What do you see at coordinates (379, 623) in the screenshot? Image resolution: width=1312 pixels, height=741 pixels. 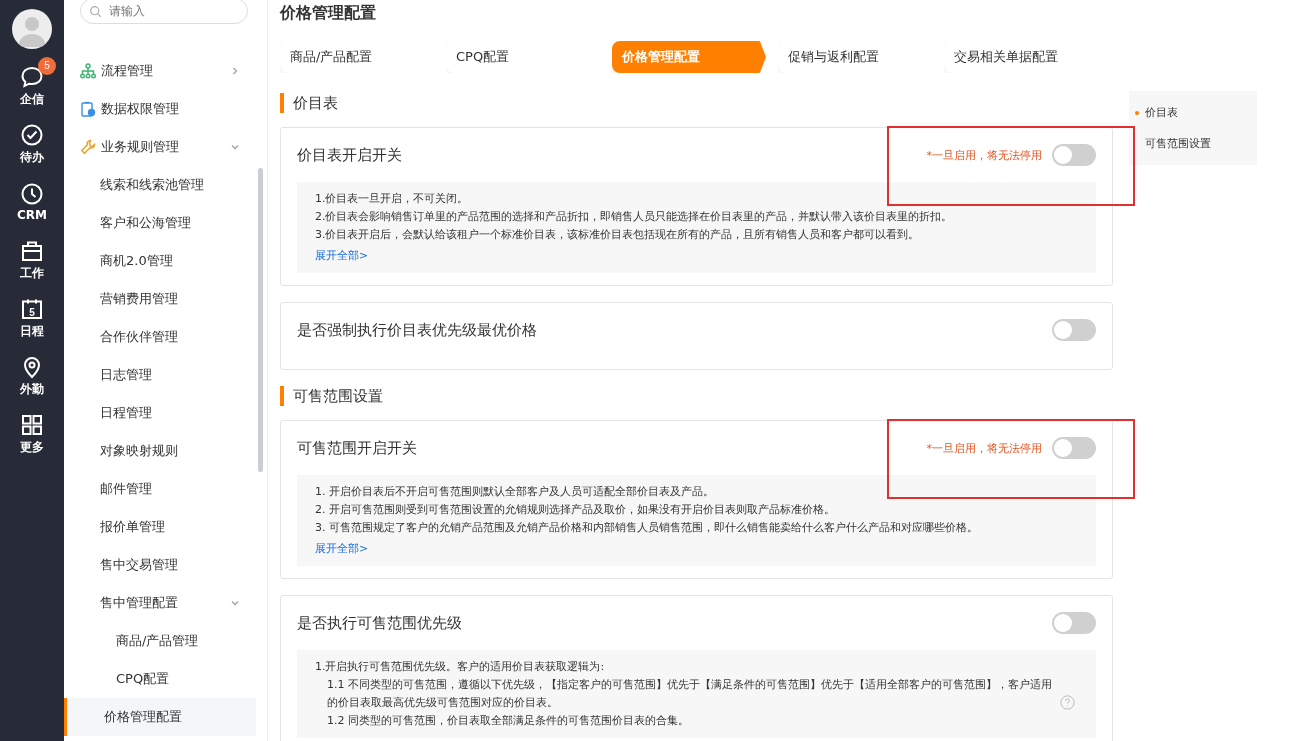 I see `setting-title: 是否执行可售范围优先级` at bounding box center [379, 623].